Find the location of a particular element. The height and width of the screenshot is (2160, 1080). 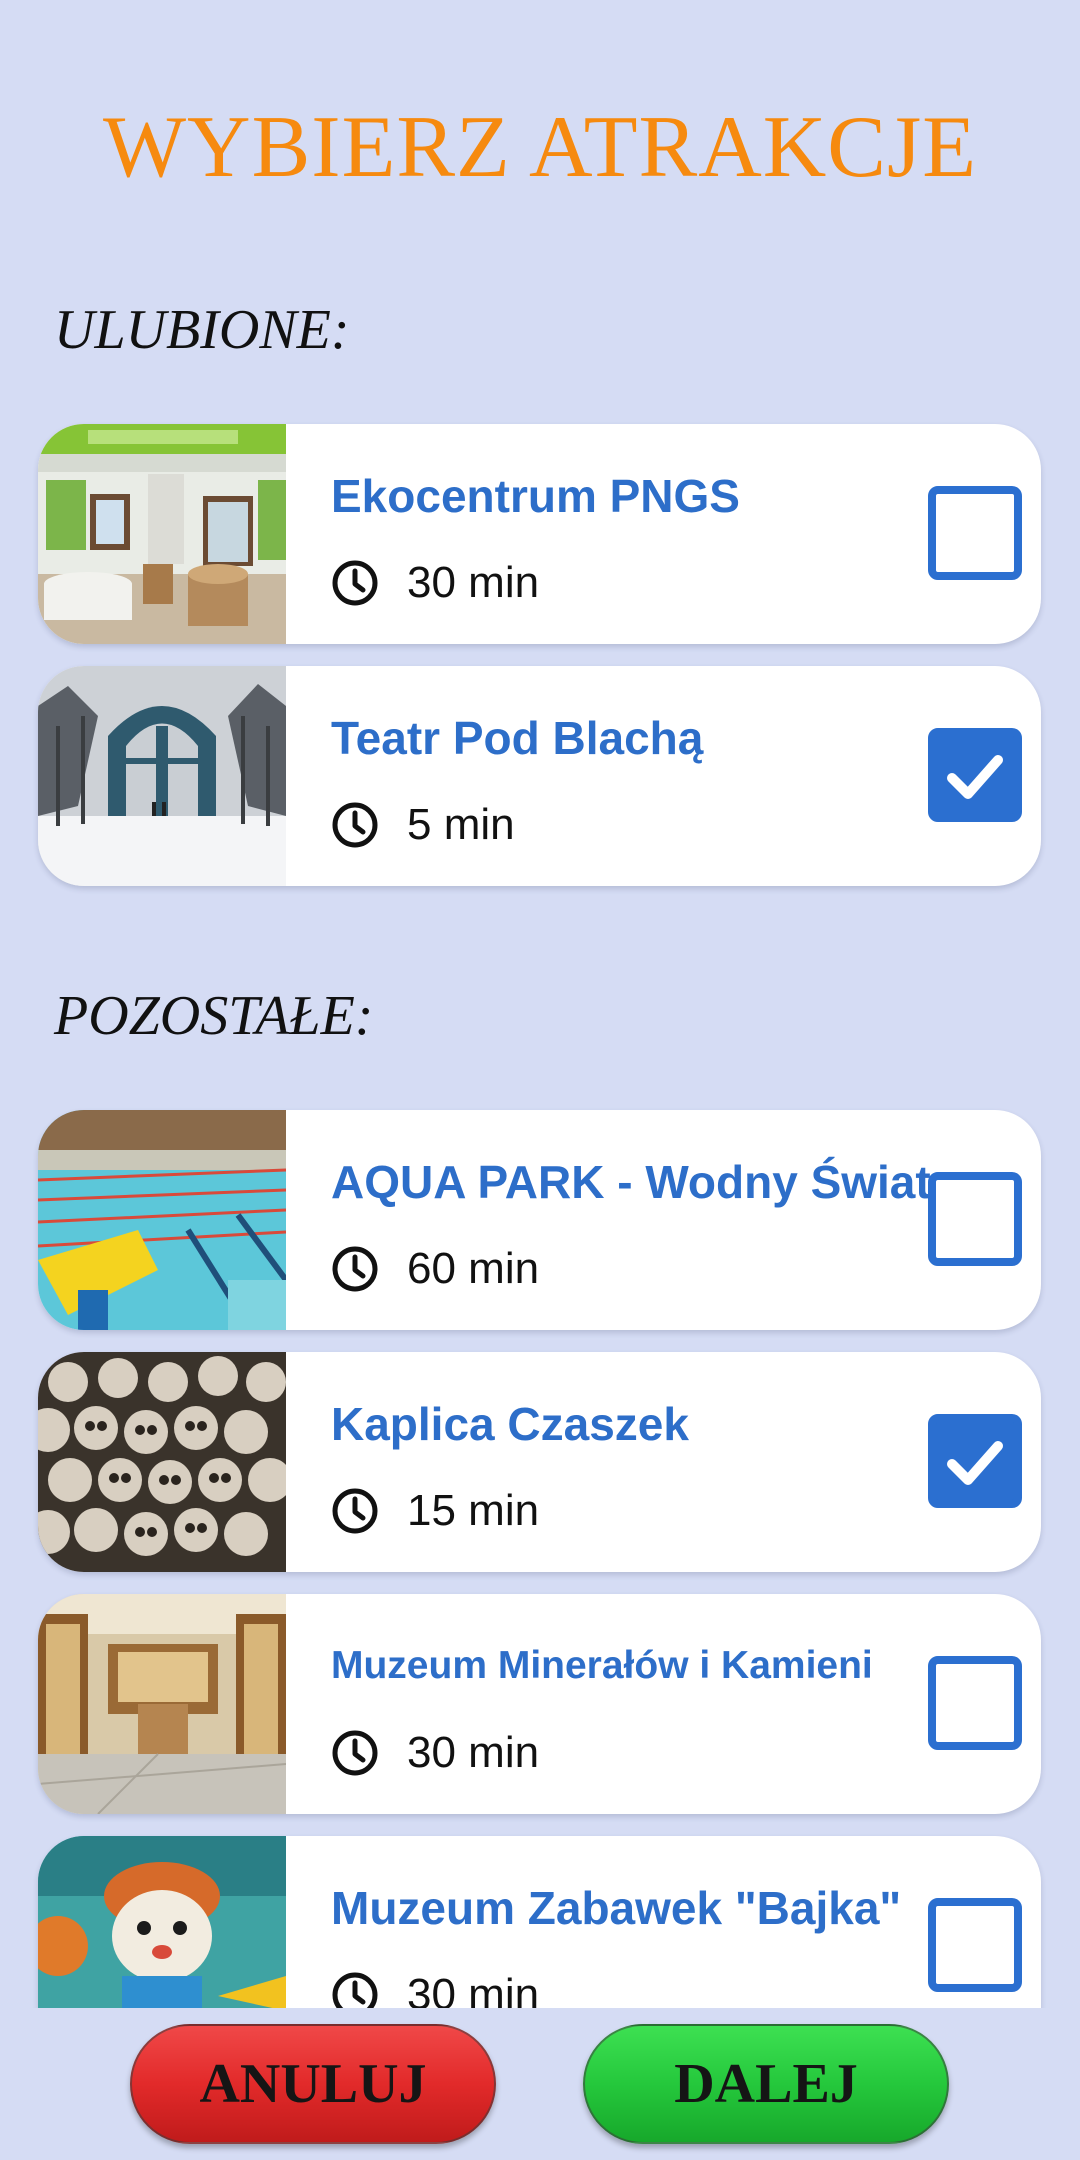

attraction-card-muzeum-zabawek: Muzeum Zabawek "Bajka" 30 min is located at coordinates (539, 1922).